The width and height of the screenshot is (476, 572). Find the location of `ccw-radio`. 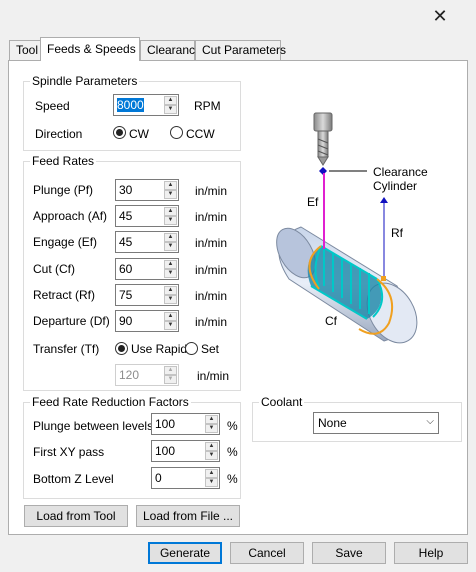

ccw-radio is located at coordinates (176, 132).